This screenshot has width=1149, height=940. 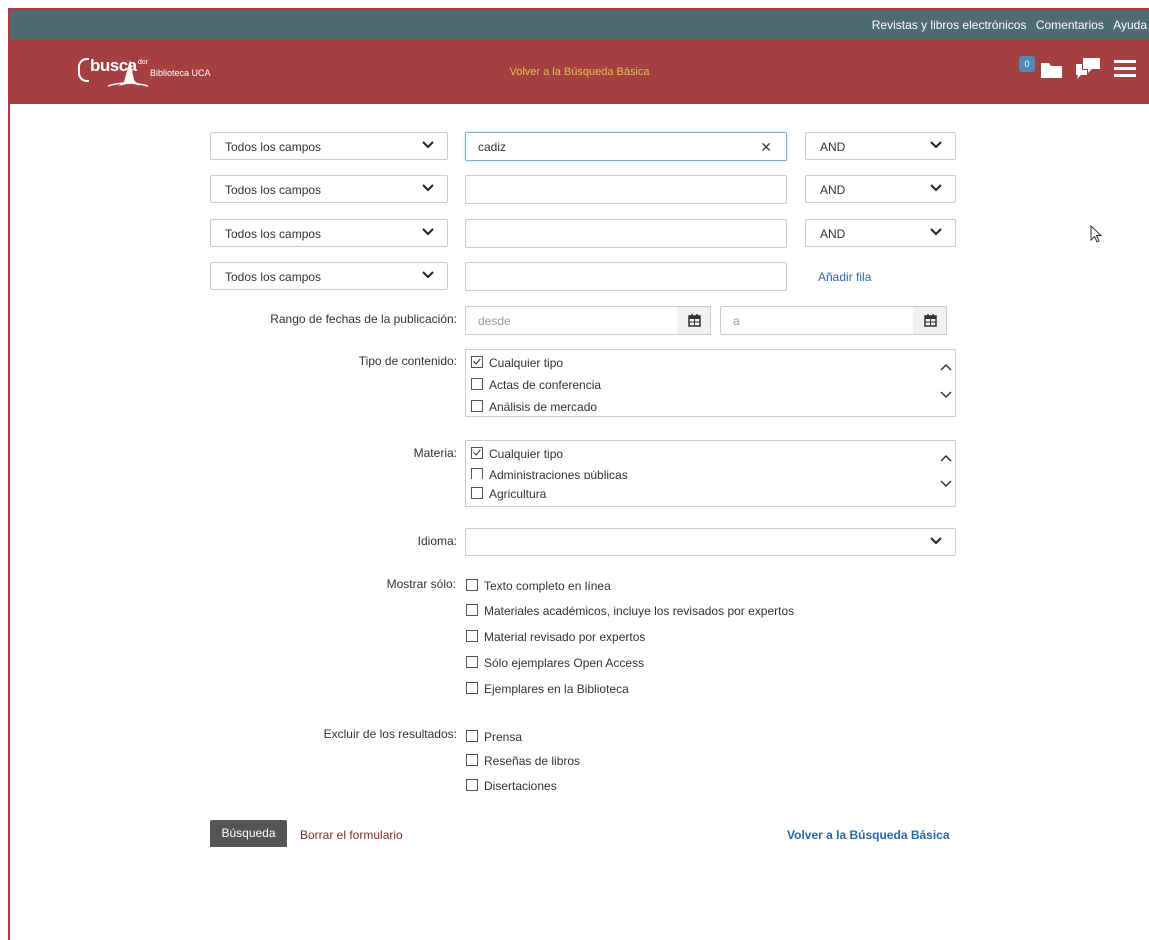 I want to click on operator-select-1: AND, so click(x=880, y=146).